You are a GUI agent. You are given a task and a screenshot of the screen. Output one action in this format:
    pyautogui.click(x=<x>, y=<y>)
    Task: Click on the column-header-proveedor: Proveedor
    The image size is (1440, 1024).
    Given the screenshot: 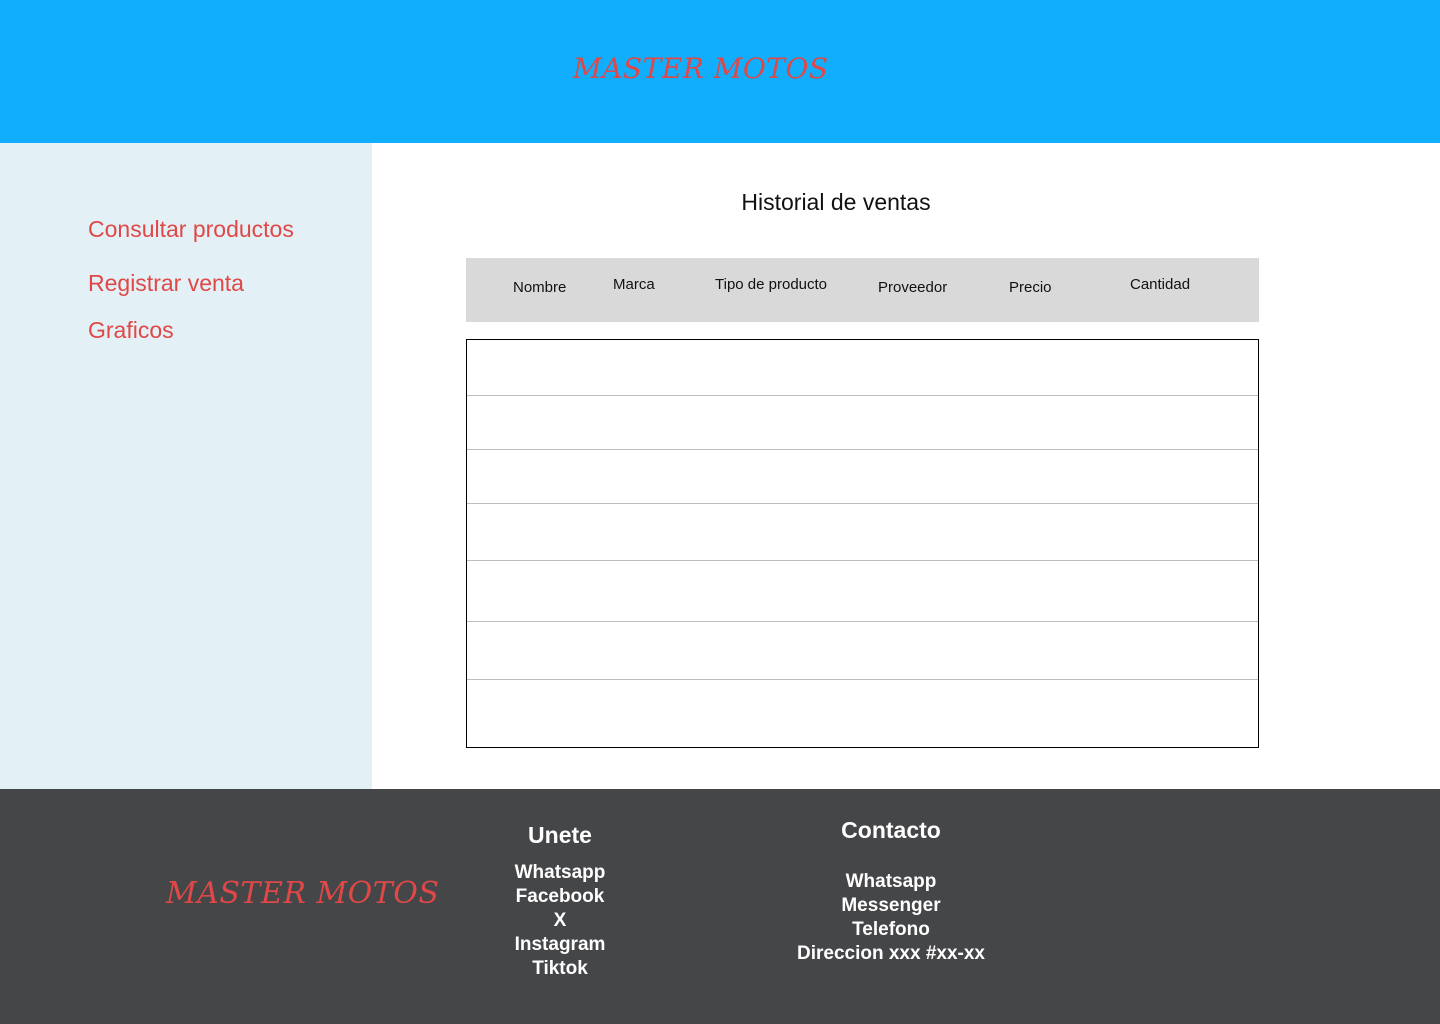 What is the action you would take?
    pyautogui.click(x=912, y=287)
    